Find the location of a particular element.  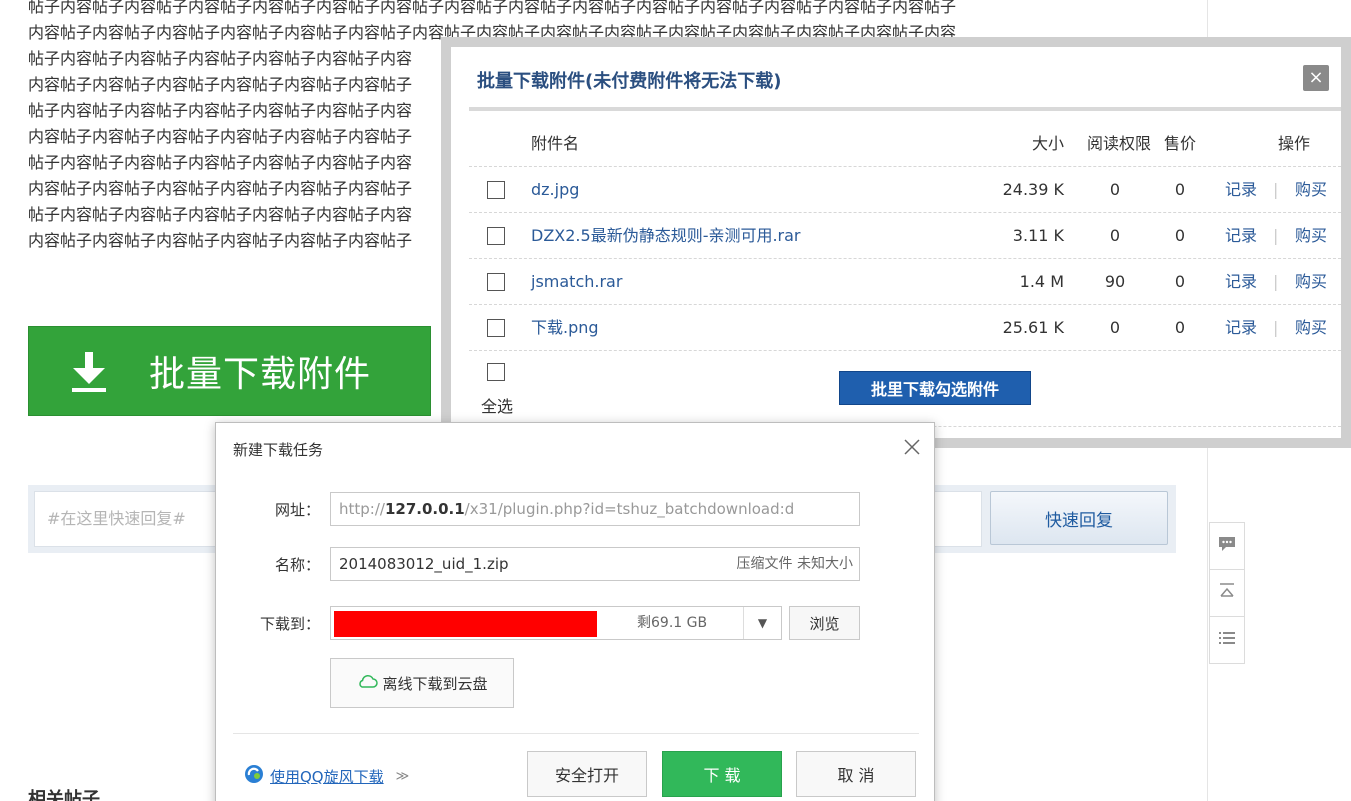

list-tool is located at coordinates (1227, 640).